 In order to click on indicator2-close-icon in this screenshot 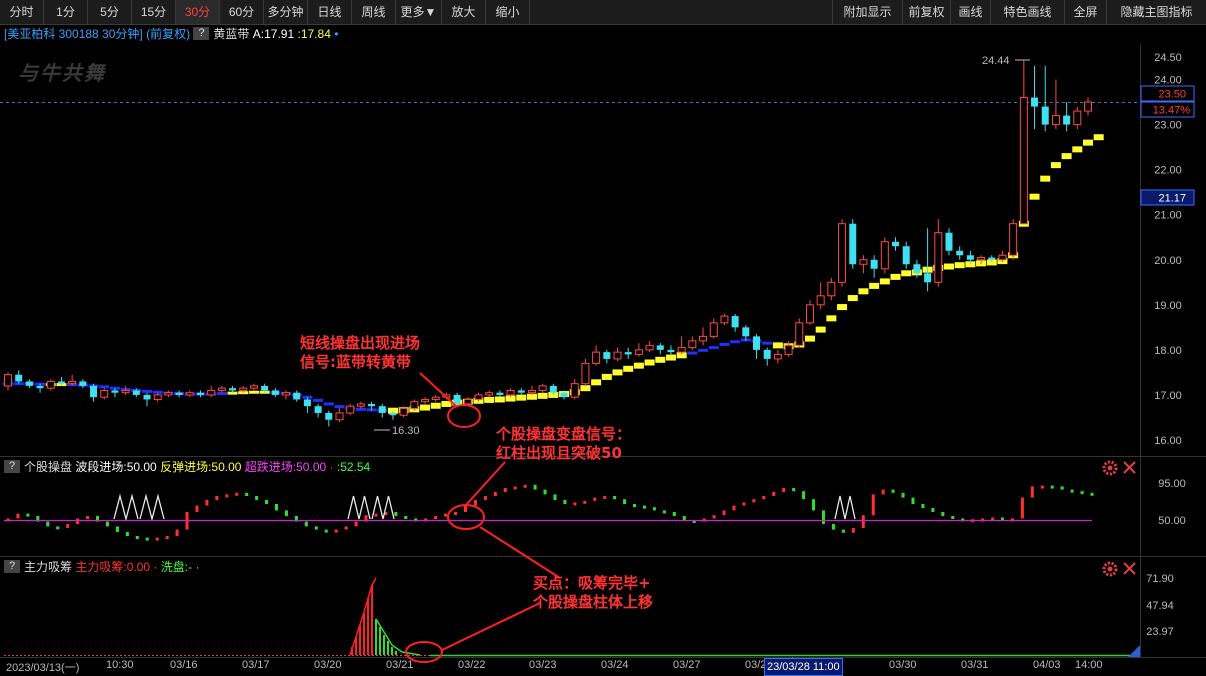, I will do `click(1129, 568)`.